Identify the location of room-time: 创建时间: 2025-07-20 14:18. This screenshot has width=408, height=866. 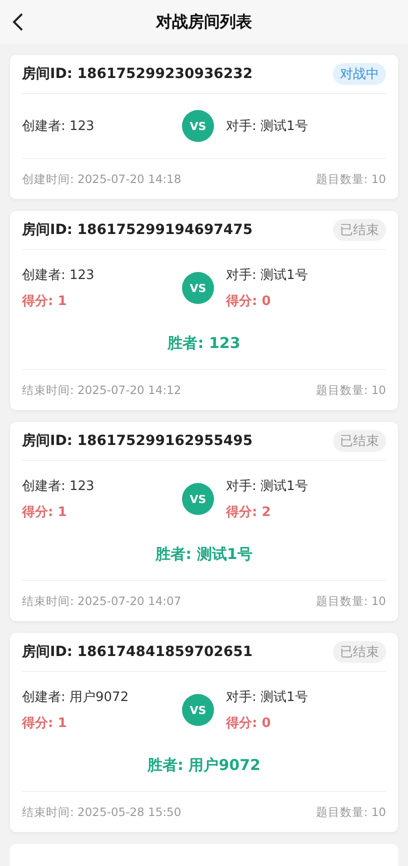
(102, 179).